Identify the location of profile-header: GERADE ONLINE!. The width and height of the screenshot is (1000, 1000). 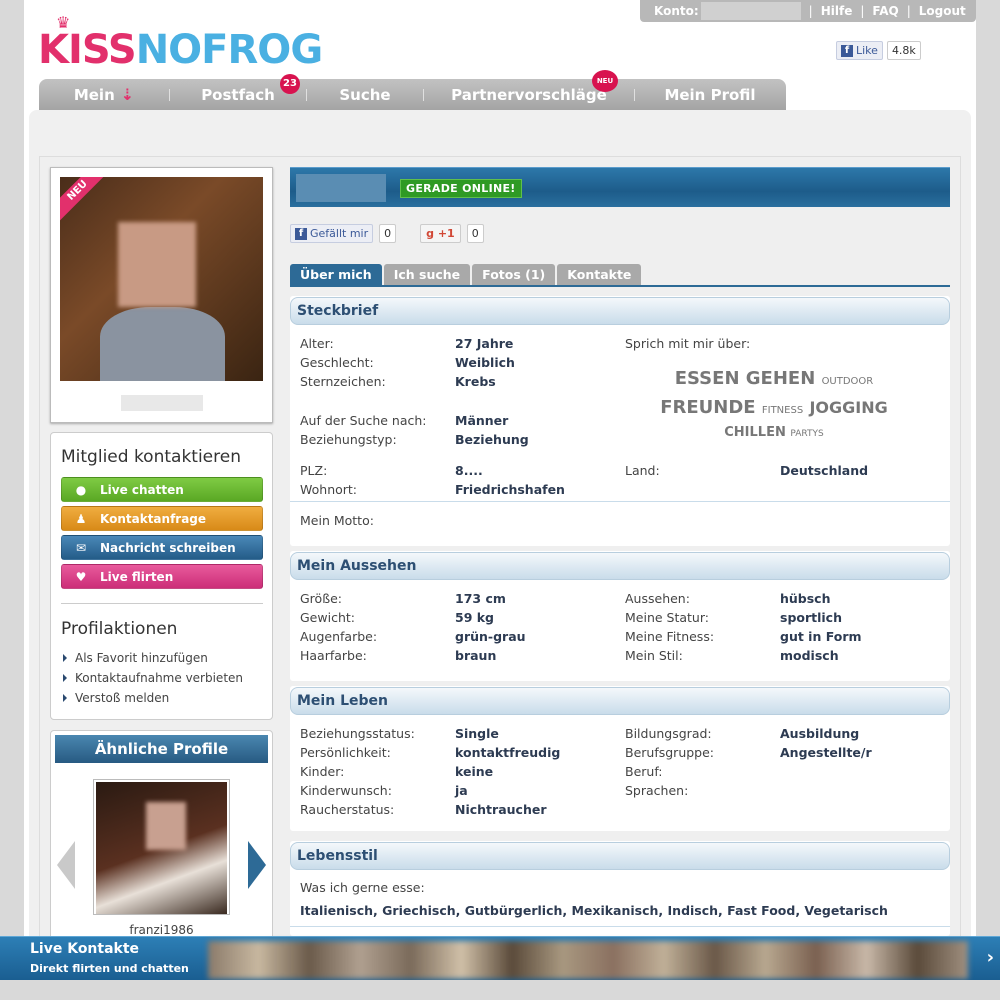
(620, 187).